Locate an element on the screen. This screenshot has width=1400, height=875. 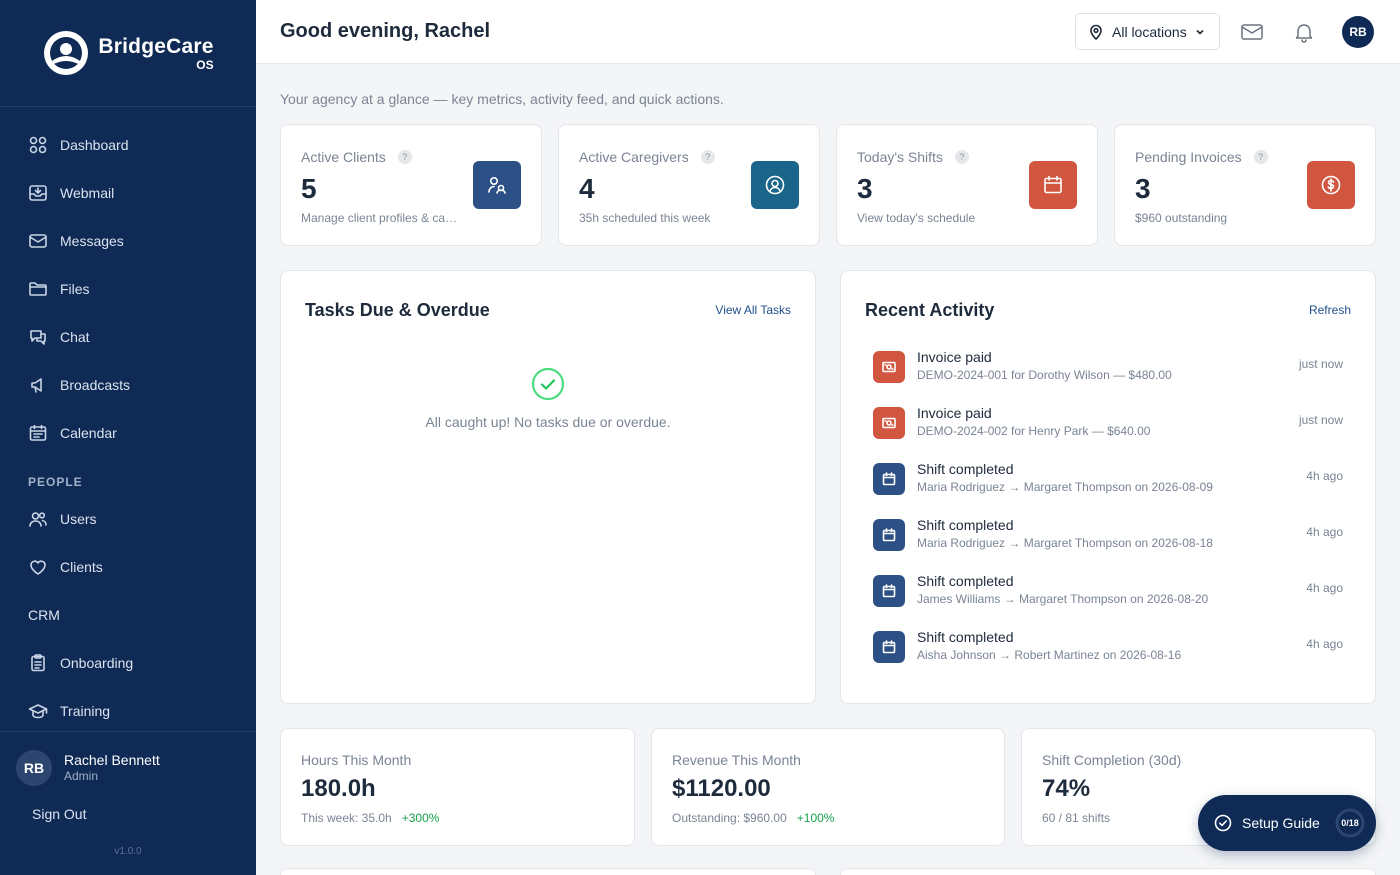
sidebar-item-crm: CRM is located at coordinates (128, 615).